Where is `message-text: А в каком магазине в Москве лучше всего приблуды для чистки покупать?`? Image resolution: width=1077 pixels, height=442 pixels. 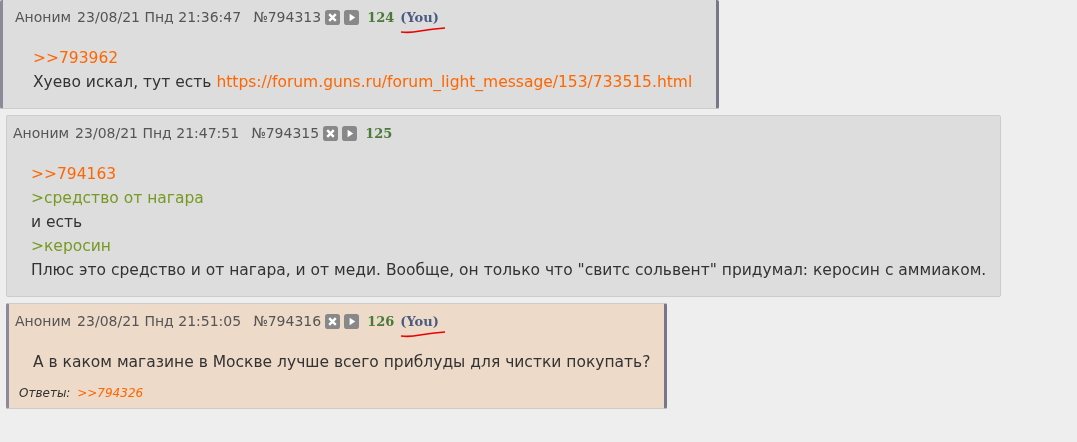 message-text: А в каком магазине в Москве лучше всего приблуды для чистки покупать? is located at coordinates (342, 362).